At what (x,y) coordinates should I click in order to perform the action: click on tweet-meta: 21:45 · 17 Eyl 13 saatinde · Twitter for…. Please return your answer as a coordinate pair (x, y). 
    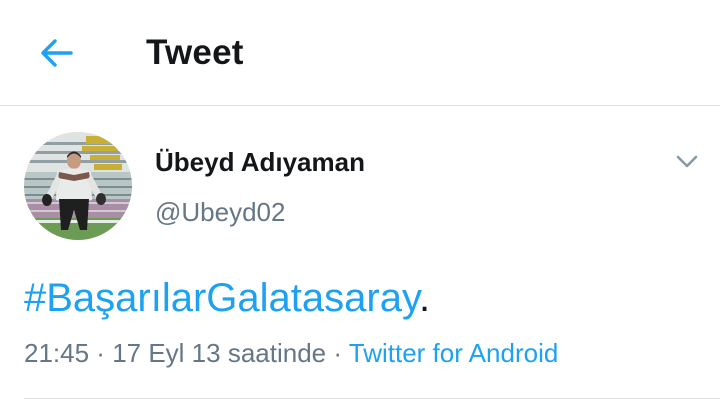
    Looking at the image, I should click on (291, 353).